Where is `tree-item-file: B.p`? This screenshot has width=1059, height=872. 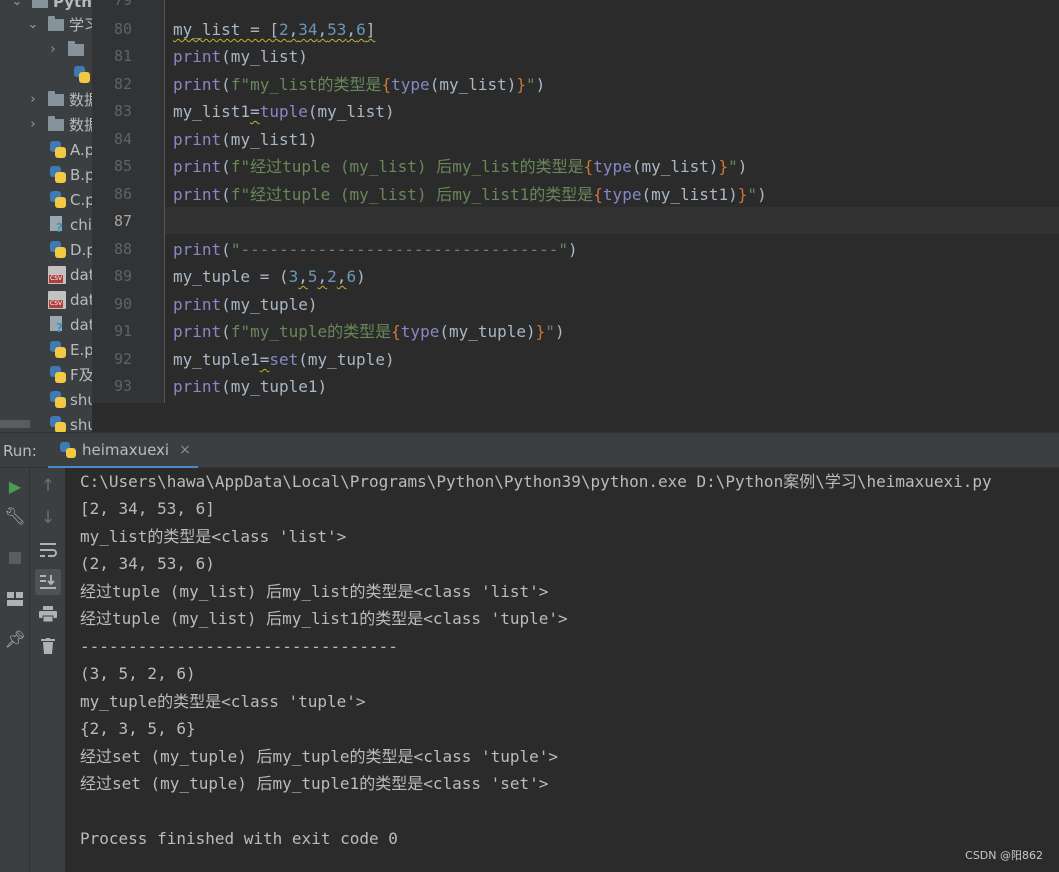
tree-item-file: B.p is located at coordinates (71, 174).